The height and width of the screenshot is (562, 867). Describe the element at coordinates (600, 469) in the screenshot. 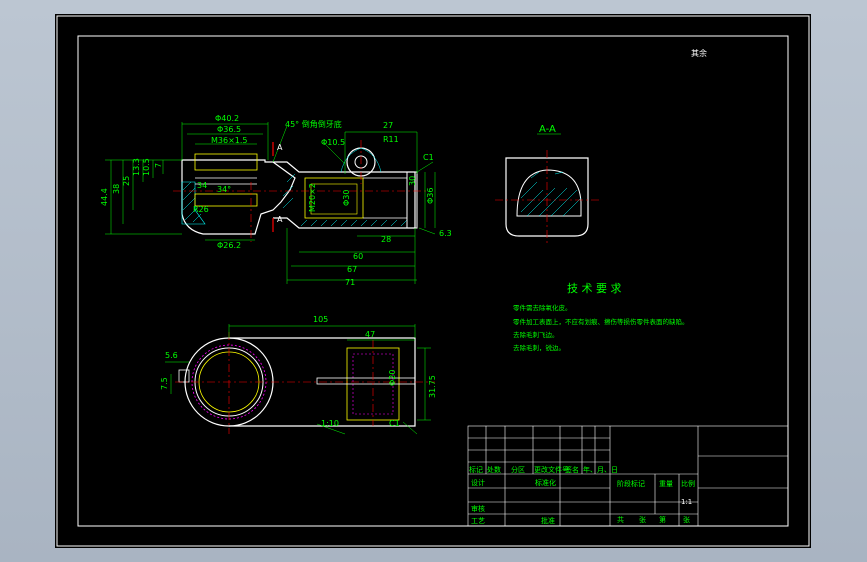

I see `tb-date: 年、月、日` at that location.